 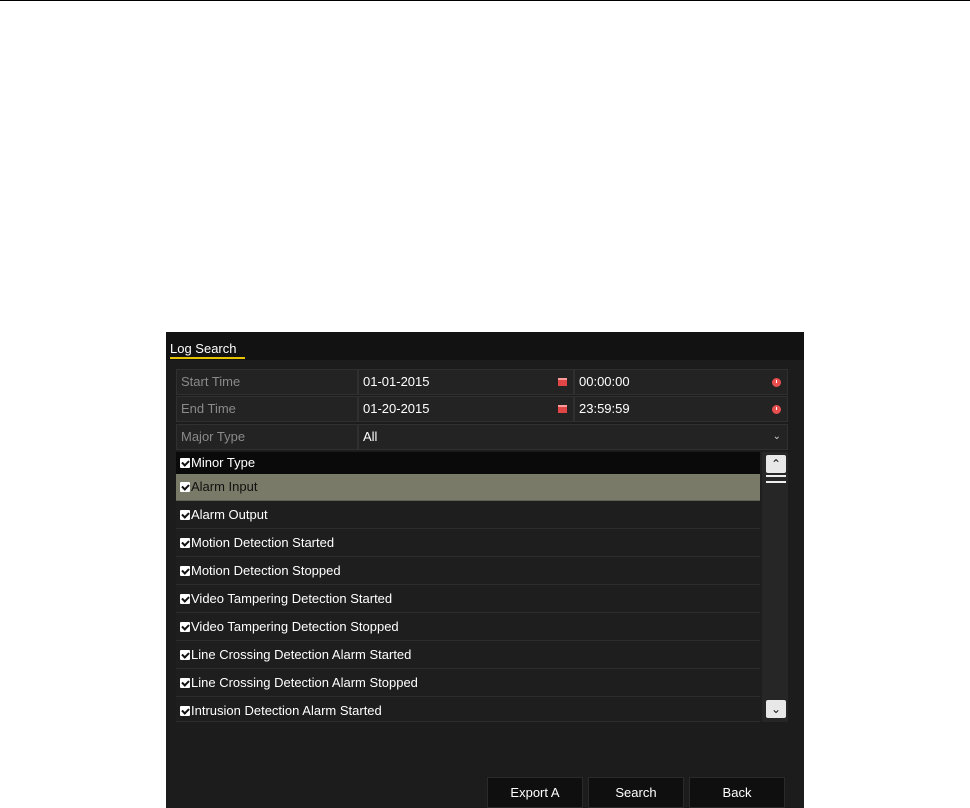 I want to click on top-rule, so click(x=485, y=0).